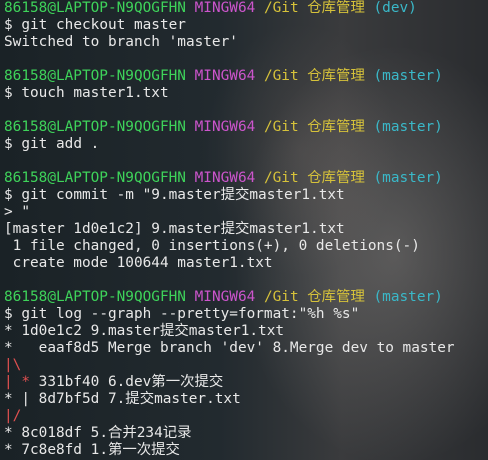 This screenshot has height=460, width=488. I want to click on output-line: create mode 100644 master1.txt, so click(244, 263).